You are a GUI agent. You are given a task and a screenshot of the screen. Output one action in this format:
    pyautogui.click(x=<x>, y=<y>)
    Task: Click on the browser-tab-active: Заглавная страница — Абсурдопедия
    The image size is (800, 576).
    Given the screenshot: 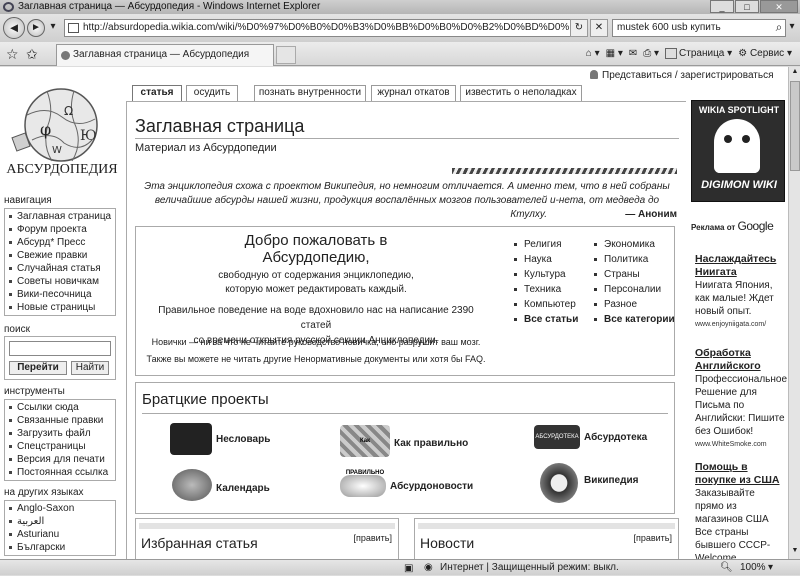 What is the action you would take?
    pyautogui.click(x=165, y=55)
    